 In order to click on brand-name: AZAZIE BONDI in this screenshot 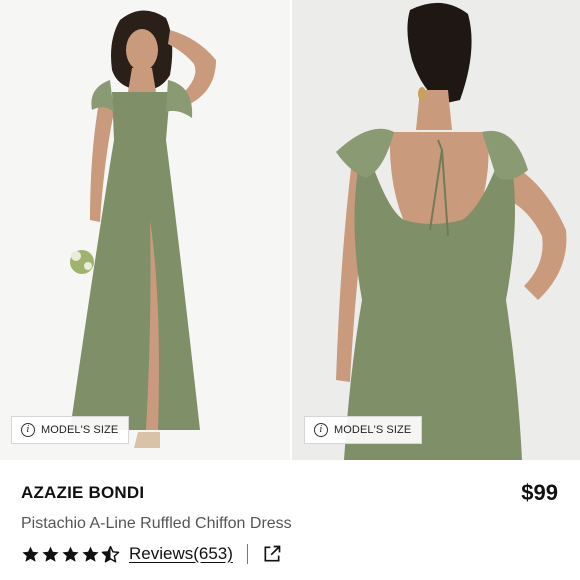, I will do `click(82, 493)`.